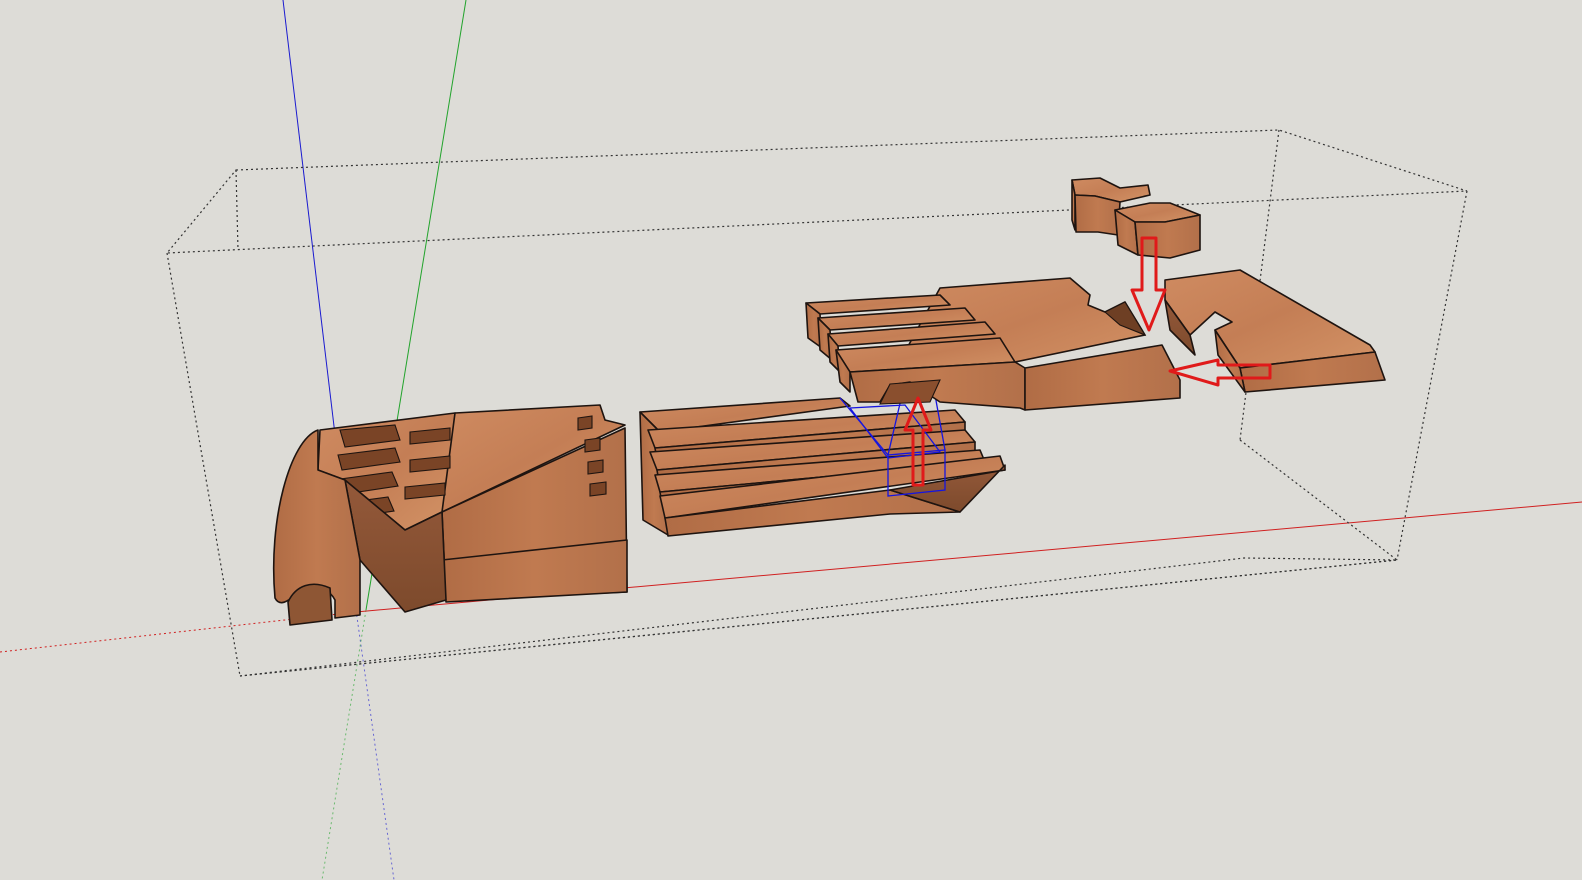 This screenshot has height=880, width=1582. Describe the element at coordinates (375, 744) in the screenshot. I see `blue-axis-dotted` at that location.